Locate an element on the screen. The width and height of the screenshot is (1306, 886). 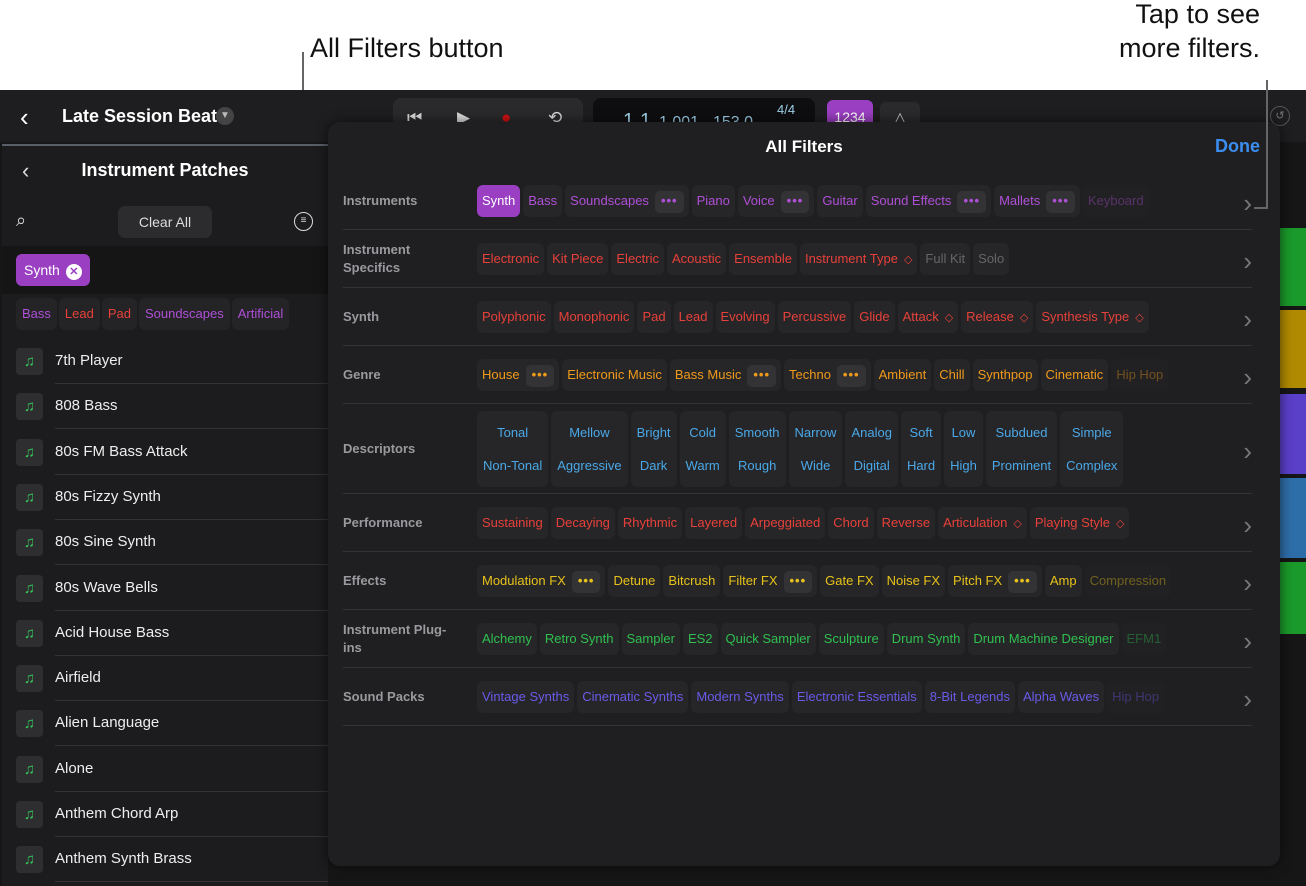
filter-chip: Keyboard is located at coordinates (1115, 201).